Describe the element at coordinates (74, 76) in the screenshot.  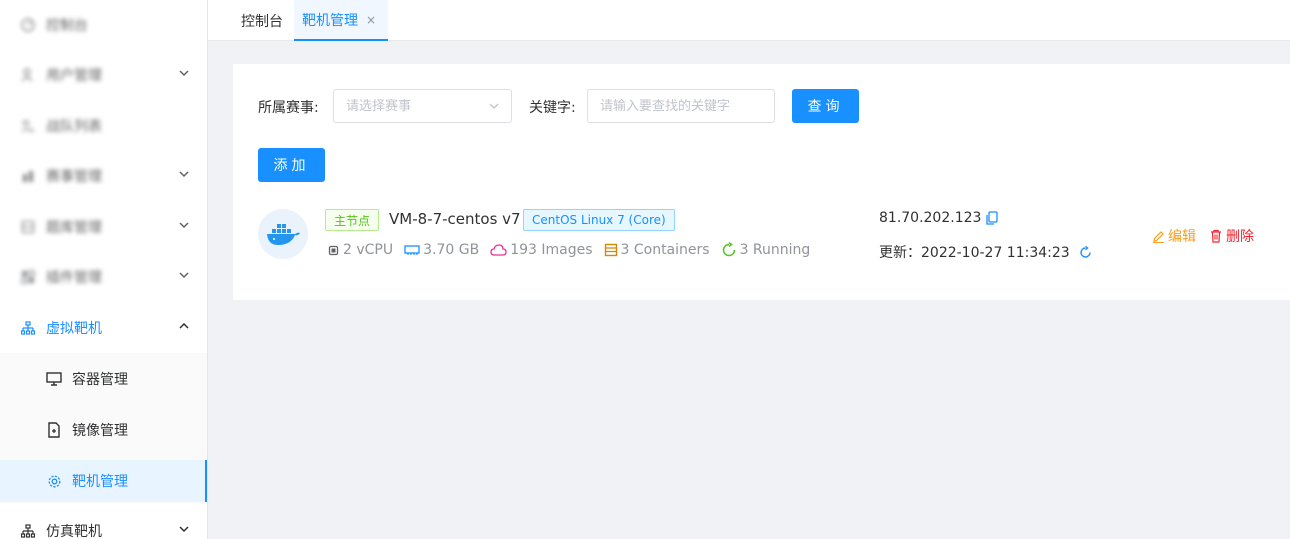
I see `sidebar-item-label: 用户管理` at that location.